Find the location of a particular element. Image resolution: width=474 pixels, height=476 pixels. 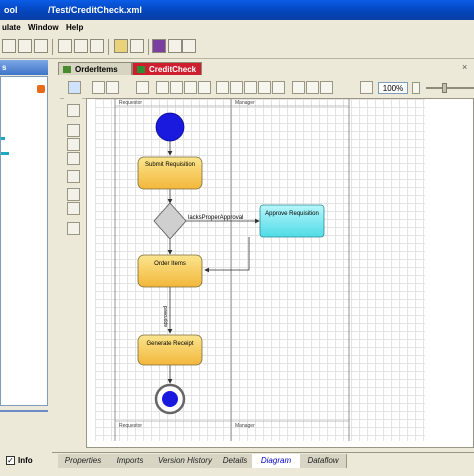

zoom-slider-thumb is located at coordinates (444, 88).